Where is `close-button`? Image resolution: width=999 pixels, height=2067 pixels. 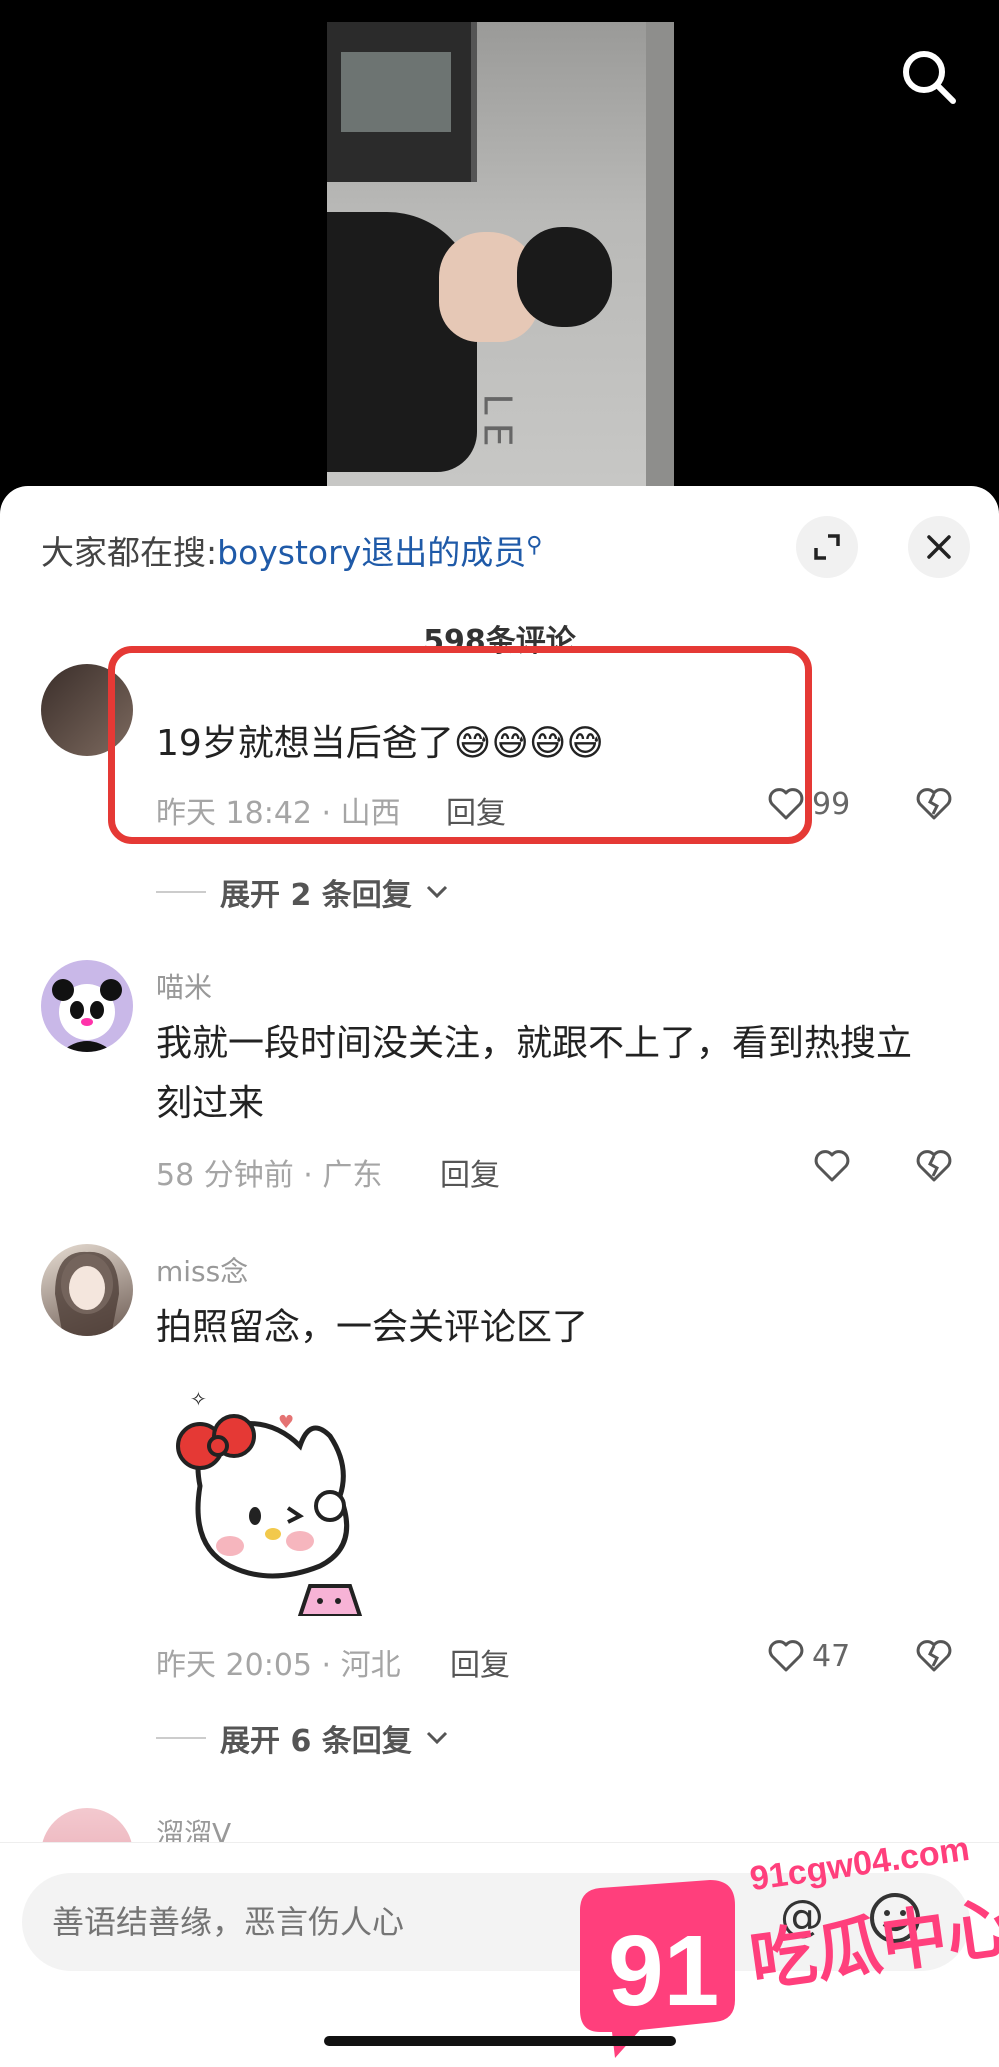
close-button is located at coordinates (939, 547).